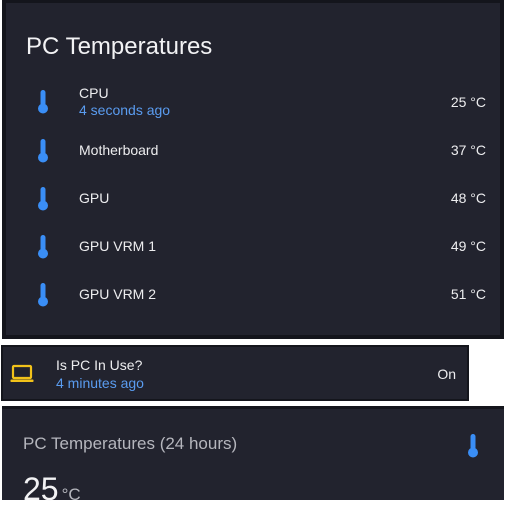 Image resolution: width=505 pixels, height=508 pixels. I want to click on sensor-row-cpu: CPU 4 seconds ago 25 °C, so click(253, 107).